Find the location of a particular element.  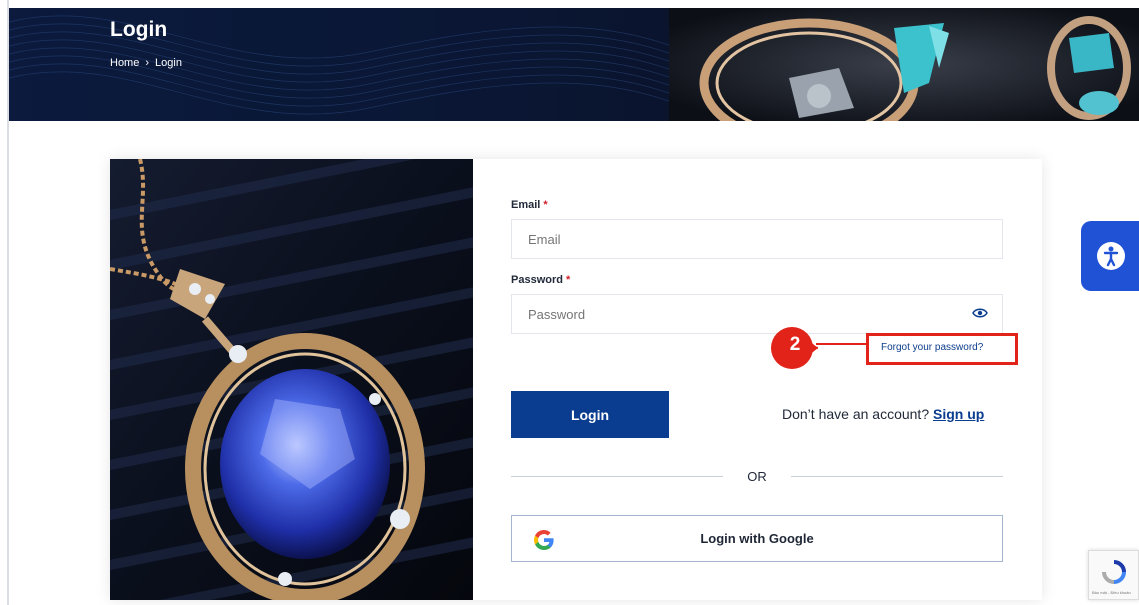

jewelry-banner-image is located at coordinates (904, 64).